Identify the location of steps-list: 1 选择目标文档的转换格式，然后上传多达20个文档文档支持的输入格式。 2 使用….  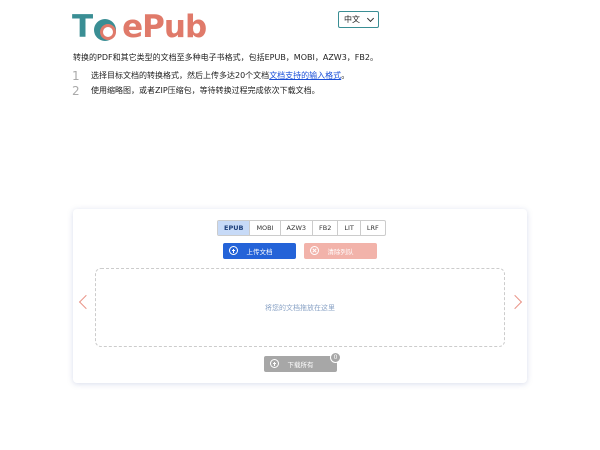
(210, 83).